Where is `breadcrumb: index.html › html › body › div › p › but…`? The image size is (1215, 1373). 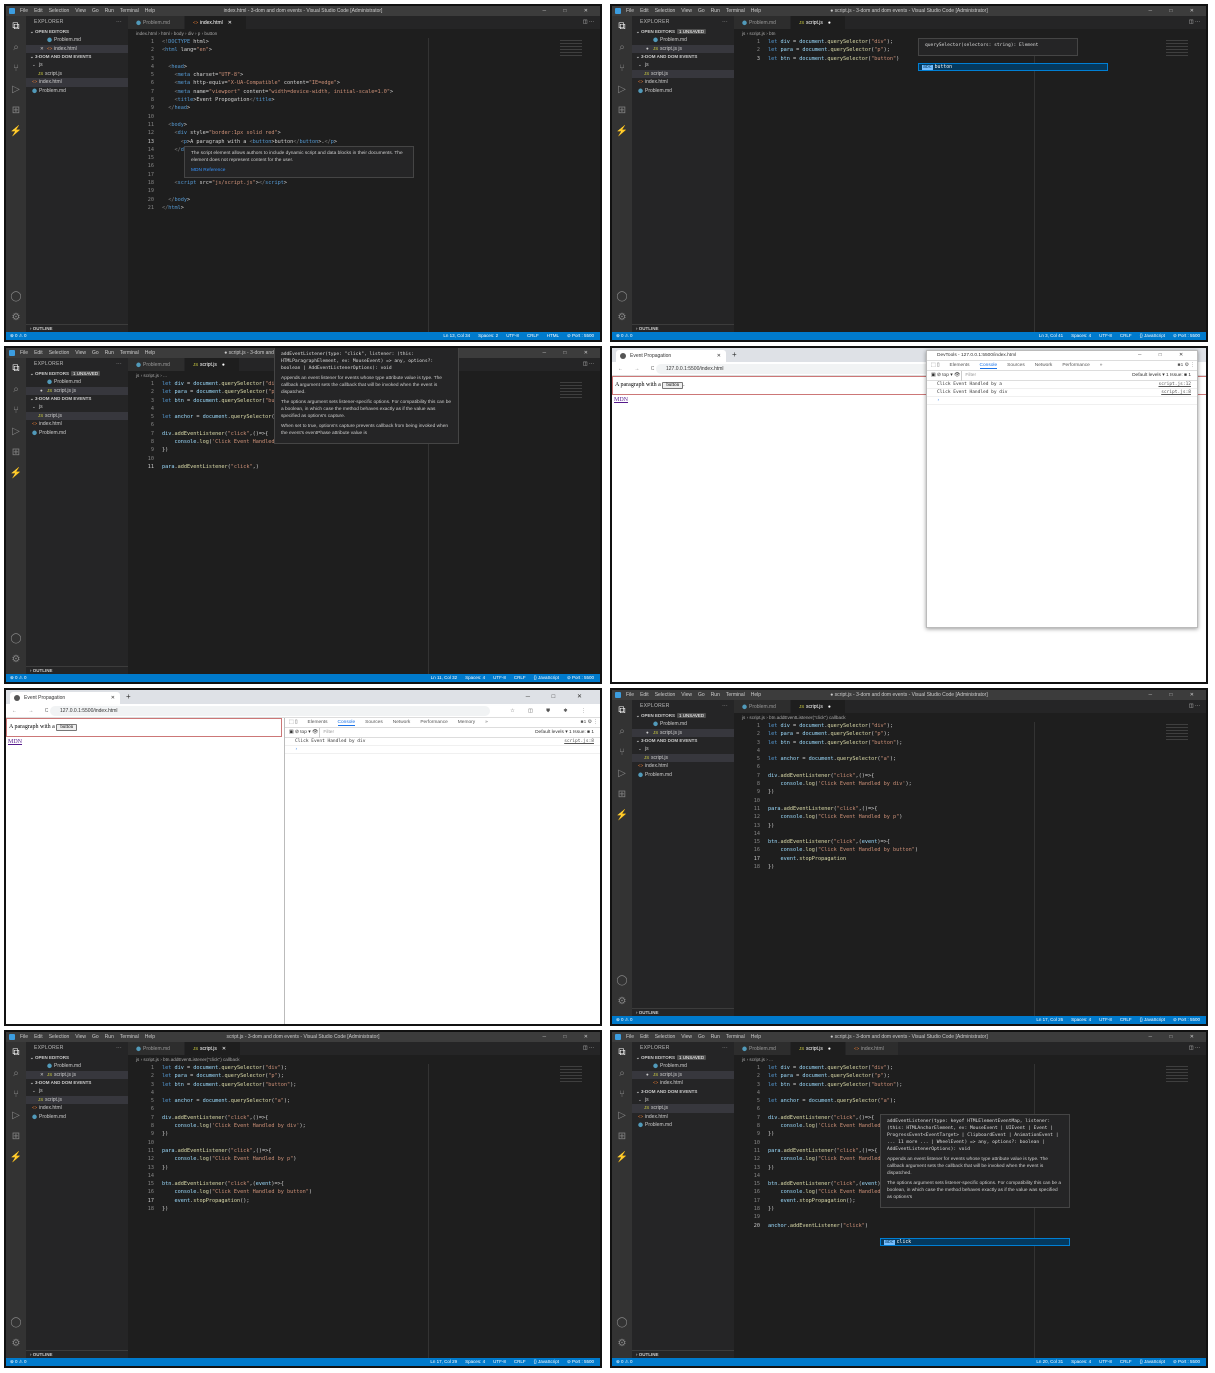 breadcrumb: index.html › html › body › div › p › but… is located at coordinates (364, 33).